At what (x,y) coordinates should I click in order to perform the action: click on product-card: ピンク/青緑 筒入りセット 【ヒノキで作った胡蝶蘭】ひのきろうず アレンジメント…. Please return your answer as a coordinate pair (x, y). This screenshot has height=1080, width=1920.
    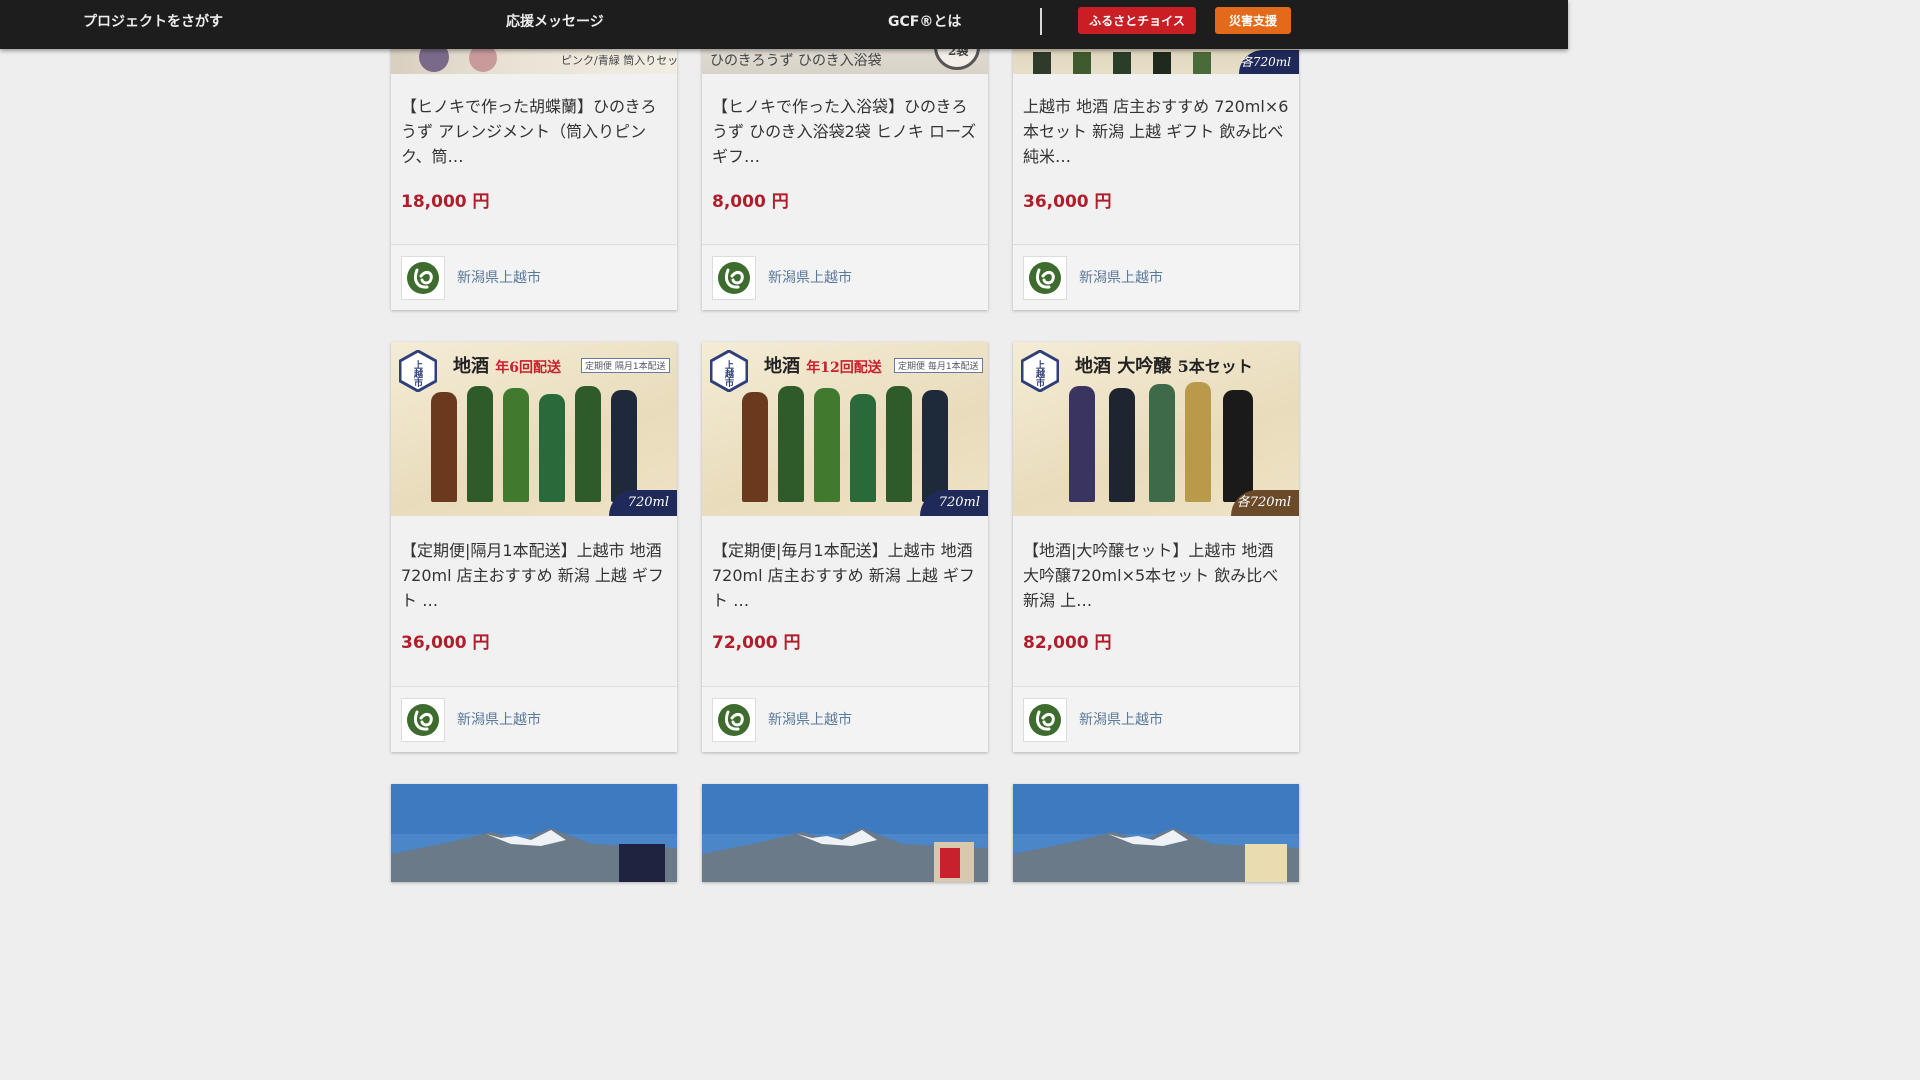
    Looking at the image, I should click on (534, 170).